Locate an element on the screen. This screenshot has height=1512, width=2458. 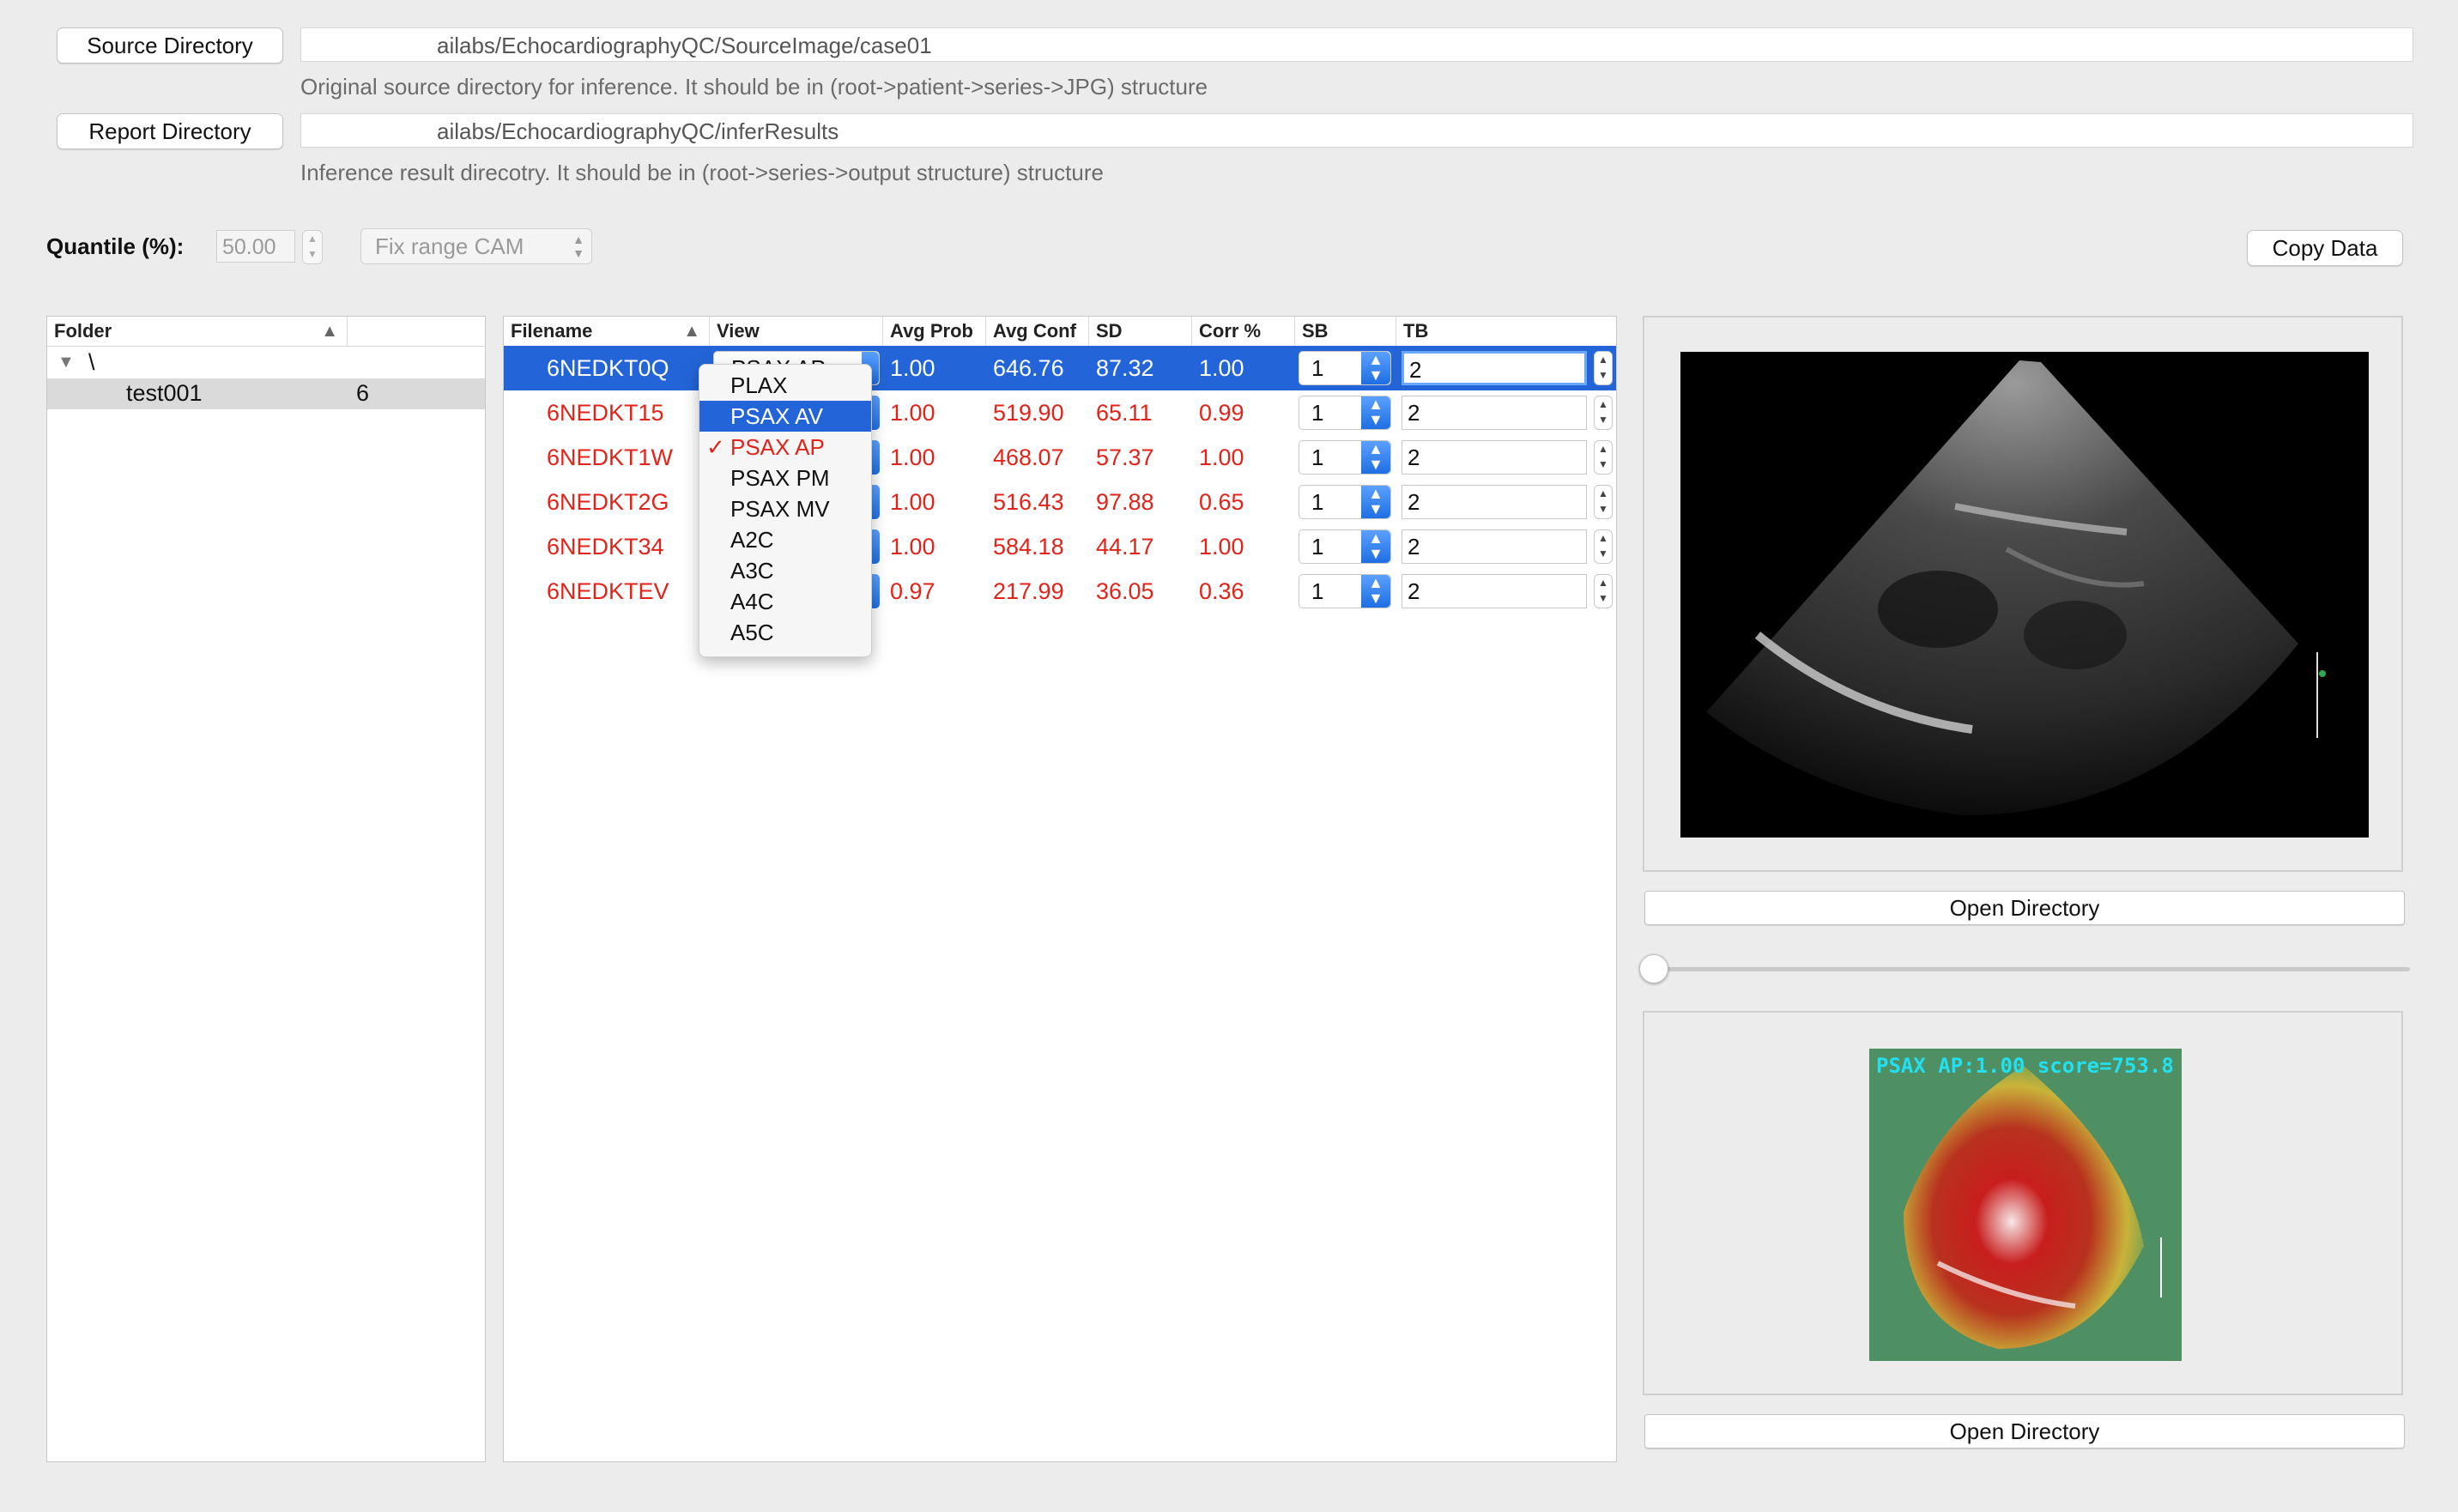
quantile-stepper: ▲ ▼ is located at coordinates (312, 247).